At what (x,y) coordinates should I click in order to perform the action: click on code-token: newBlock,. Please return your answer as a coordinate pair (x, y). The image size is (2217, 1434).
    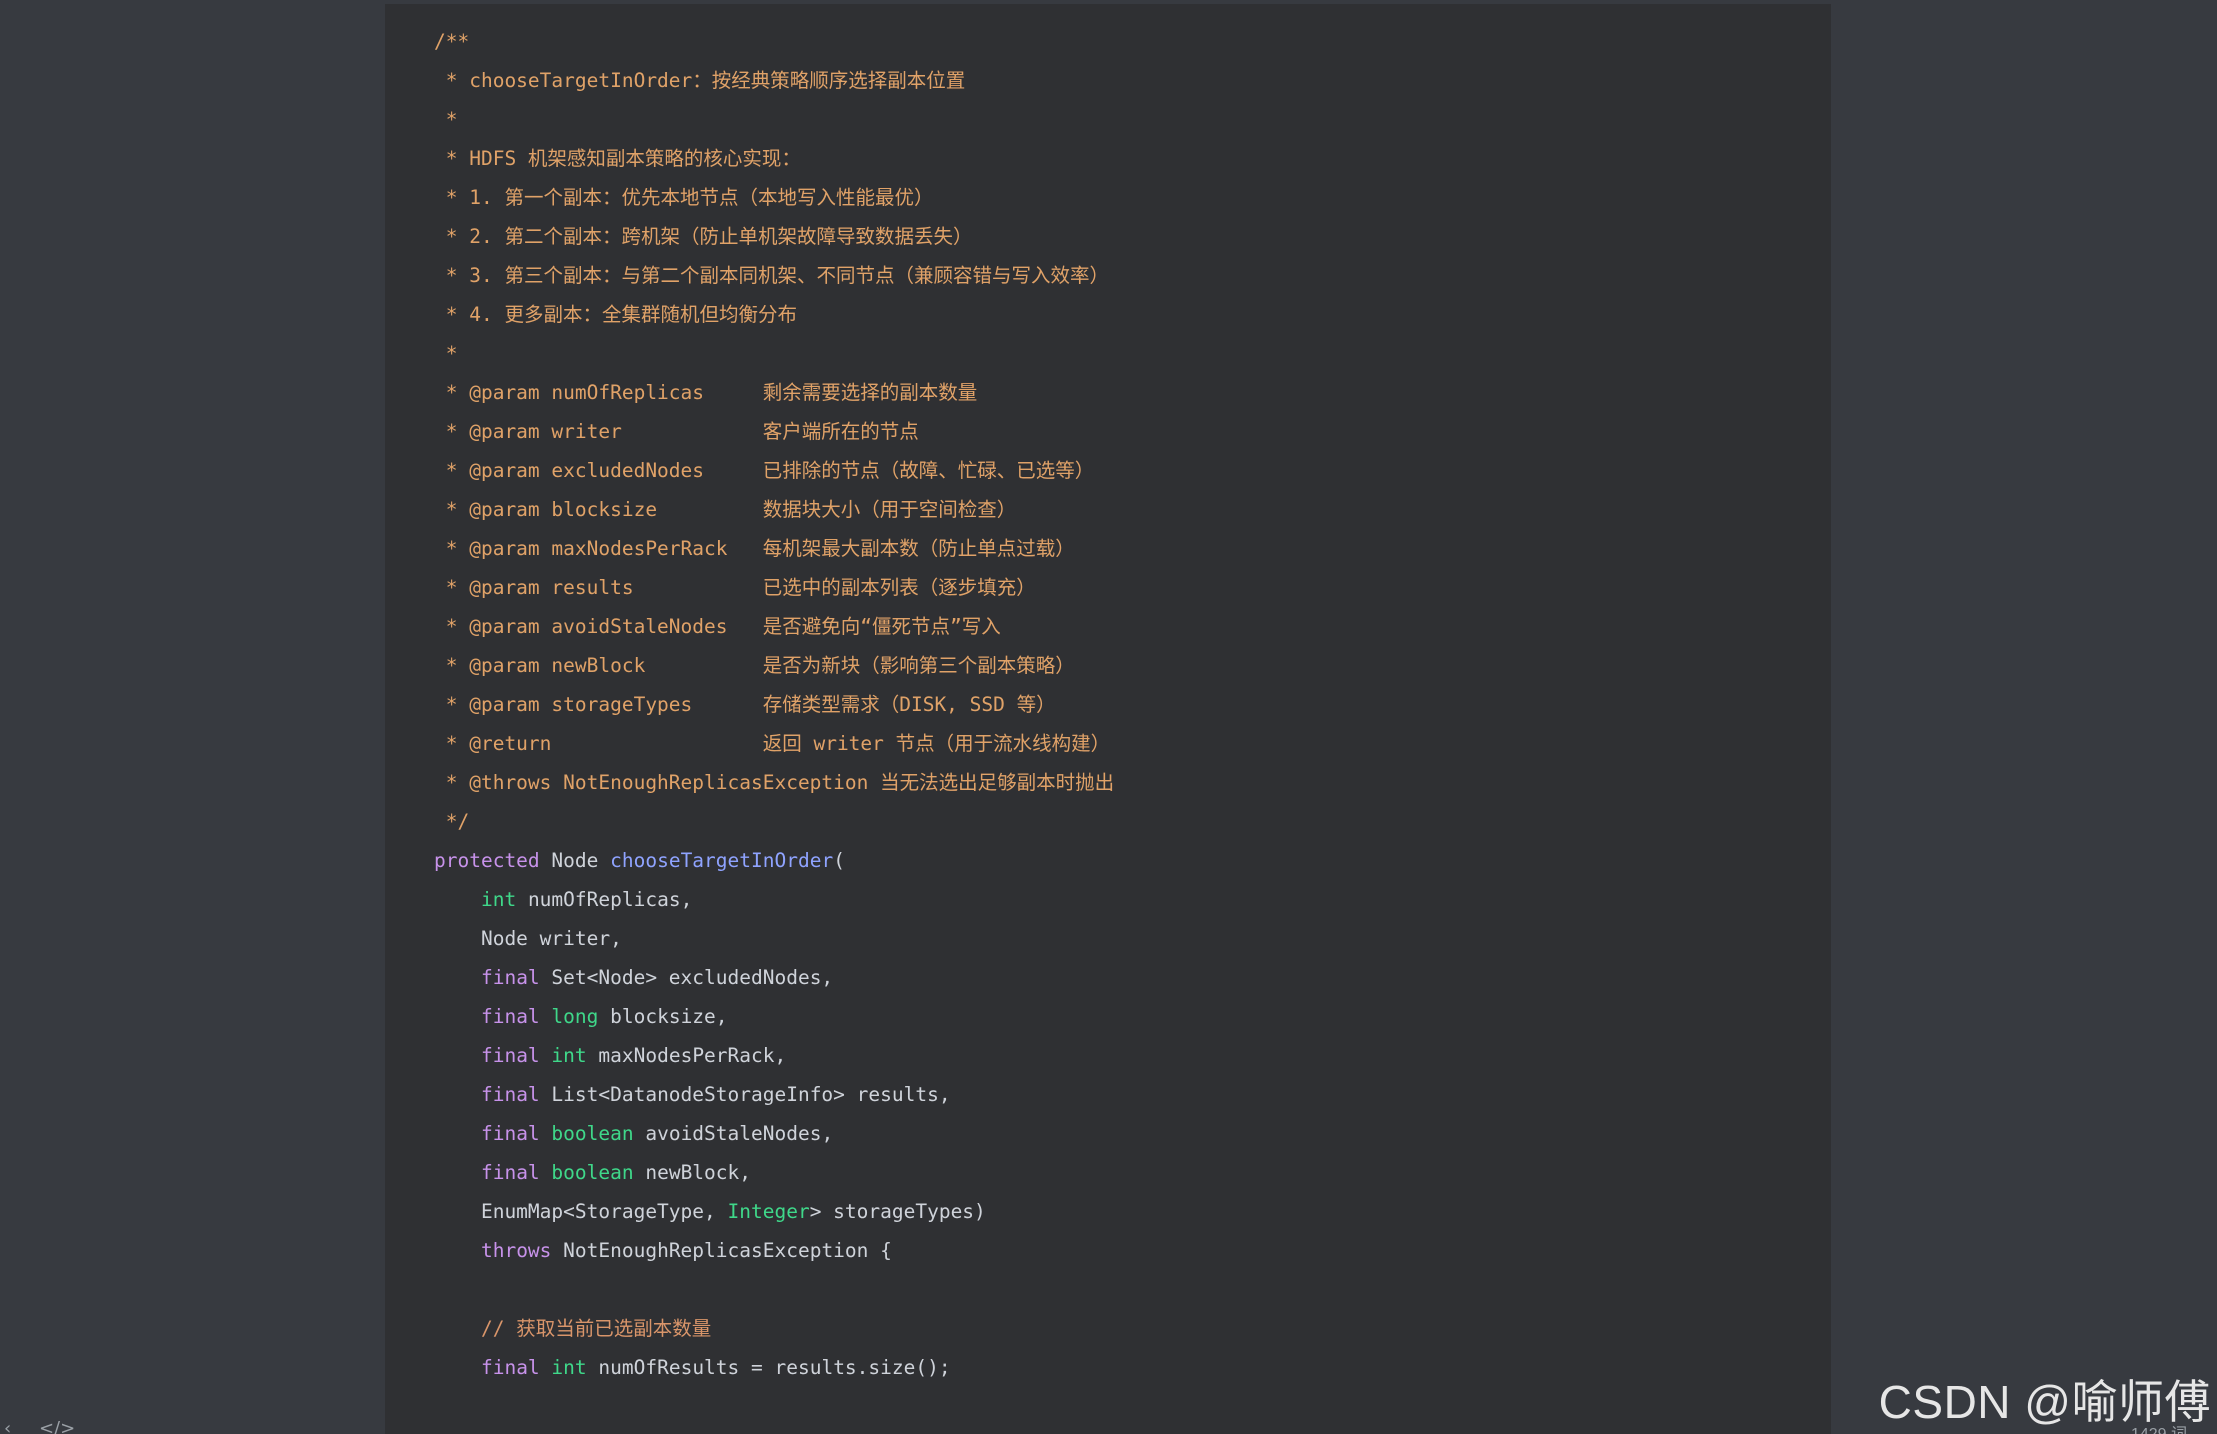
    Looking at the image, I should click on (692, 1172).